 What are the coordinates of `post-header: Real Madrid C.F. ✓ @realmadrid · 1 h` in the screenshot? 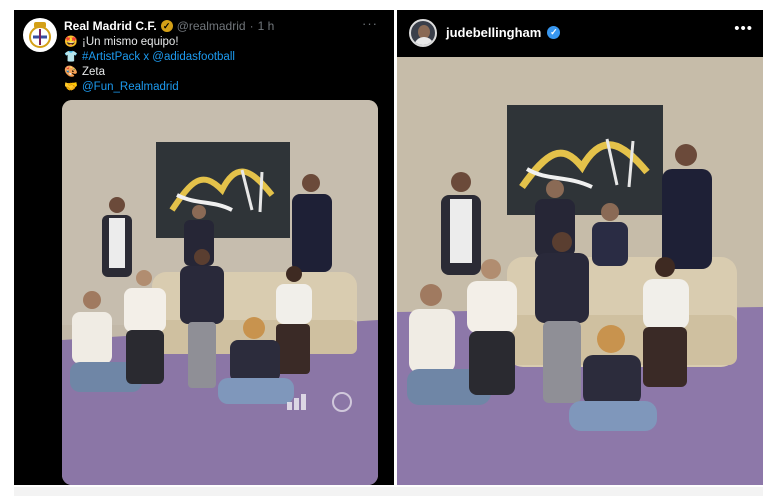 It's located at (169, 26).